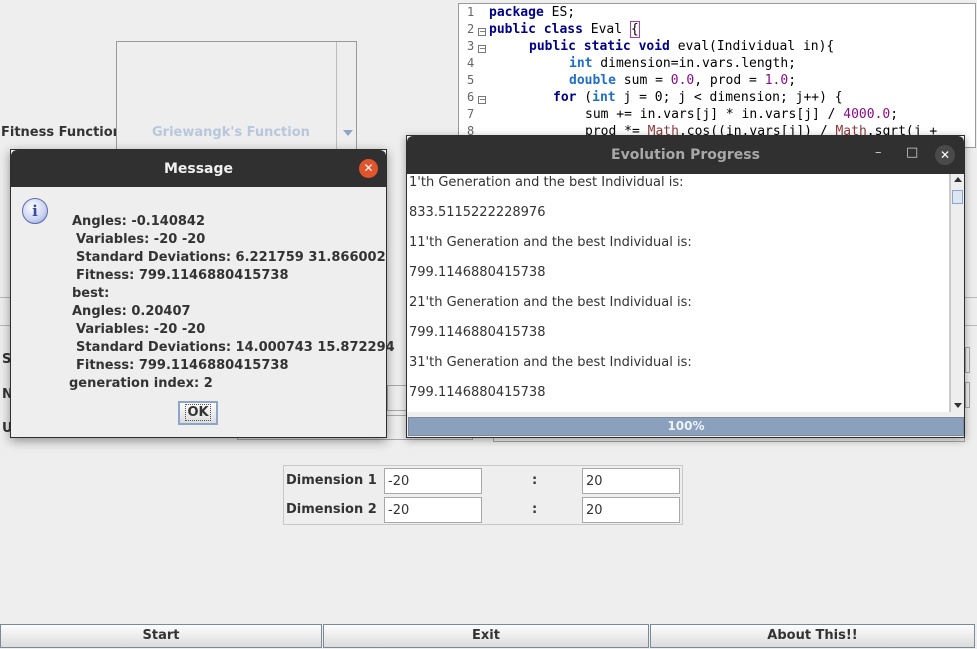 The image size is (977, 649). What do you see at coordinates (471, 114) in the screenshot?
I see `line-number: 7` at bounding box center [471, 114].